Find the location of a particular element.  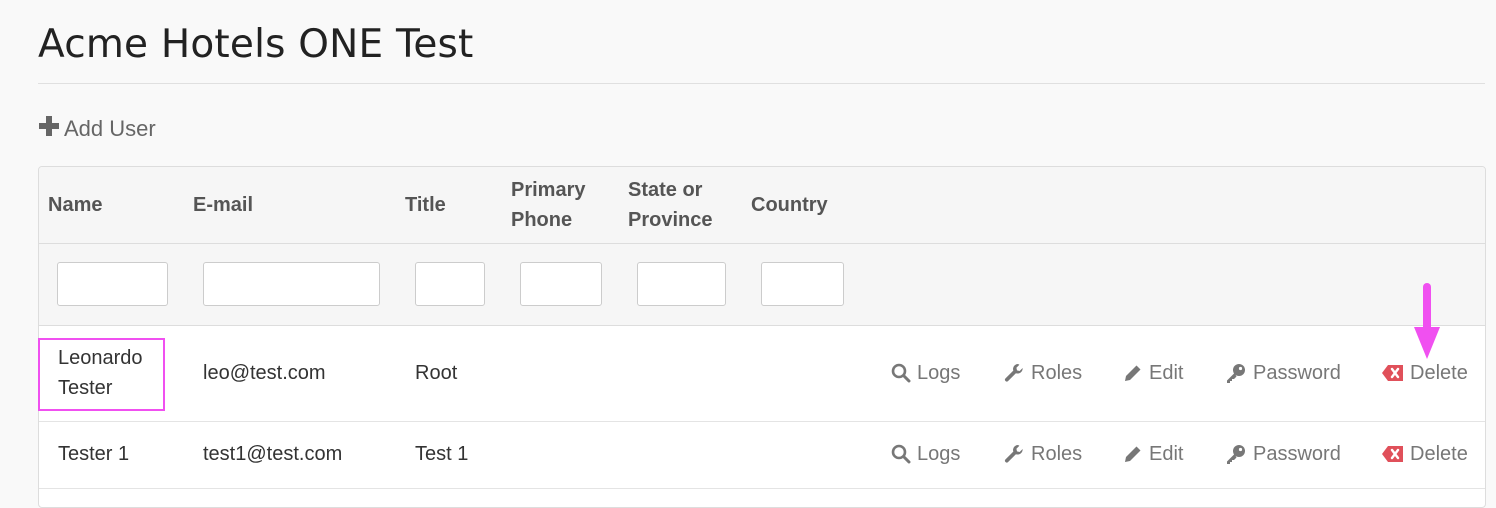

header-state-line1: State or is located at coordinates (665, 190).